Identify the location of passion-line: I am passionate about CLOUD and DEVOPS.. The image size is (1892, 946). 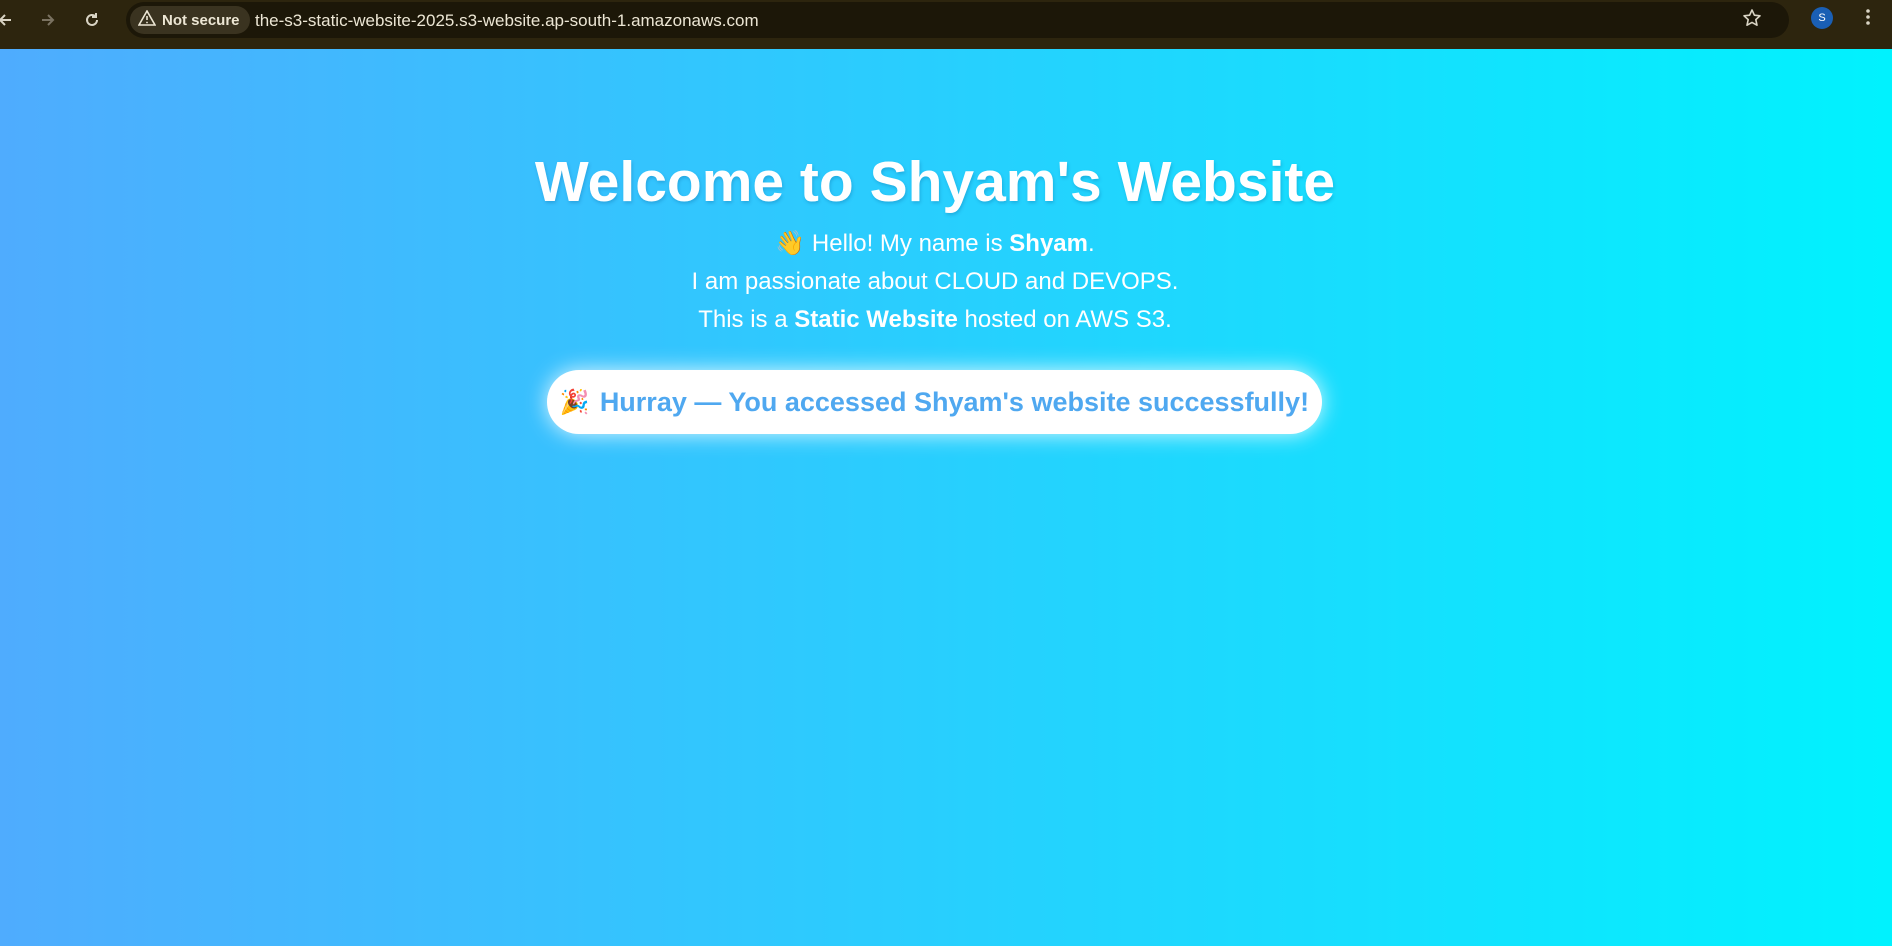
(935, 281).